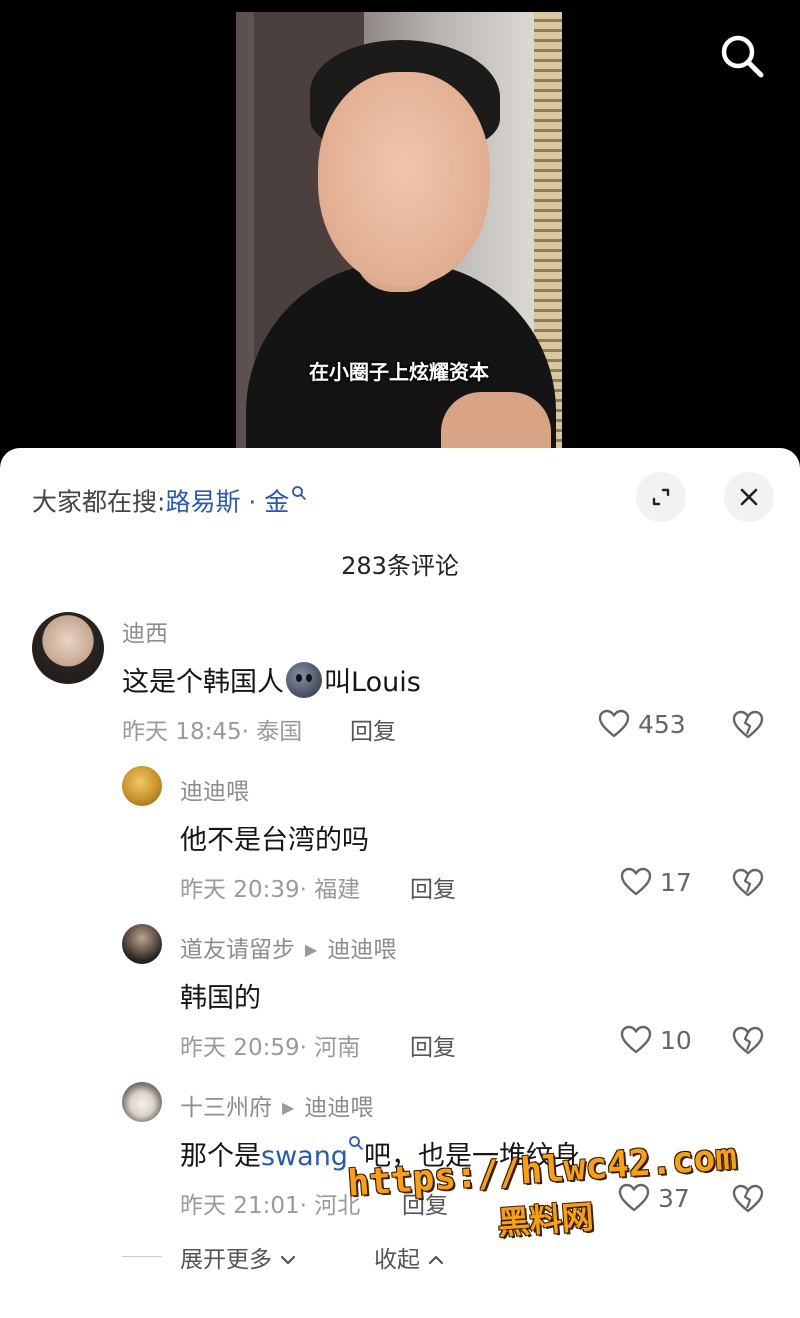 The width and height of the screenshot is (800, 1318). I want to click on like-button: 10, so click(656, 1040).